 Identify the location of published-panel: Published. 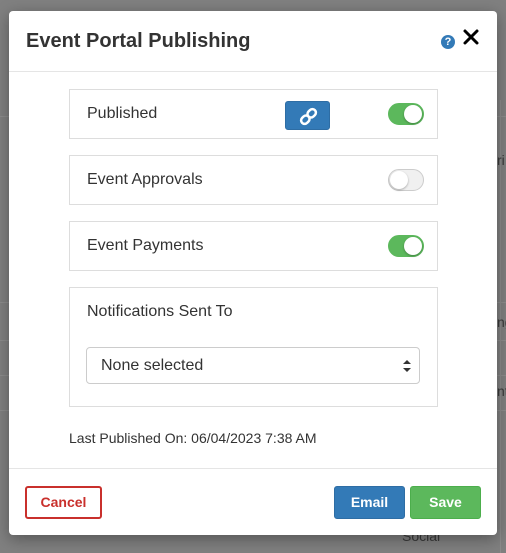
(253, 114).